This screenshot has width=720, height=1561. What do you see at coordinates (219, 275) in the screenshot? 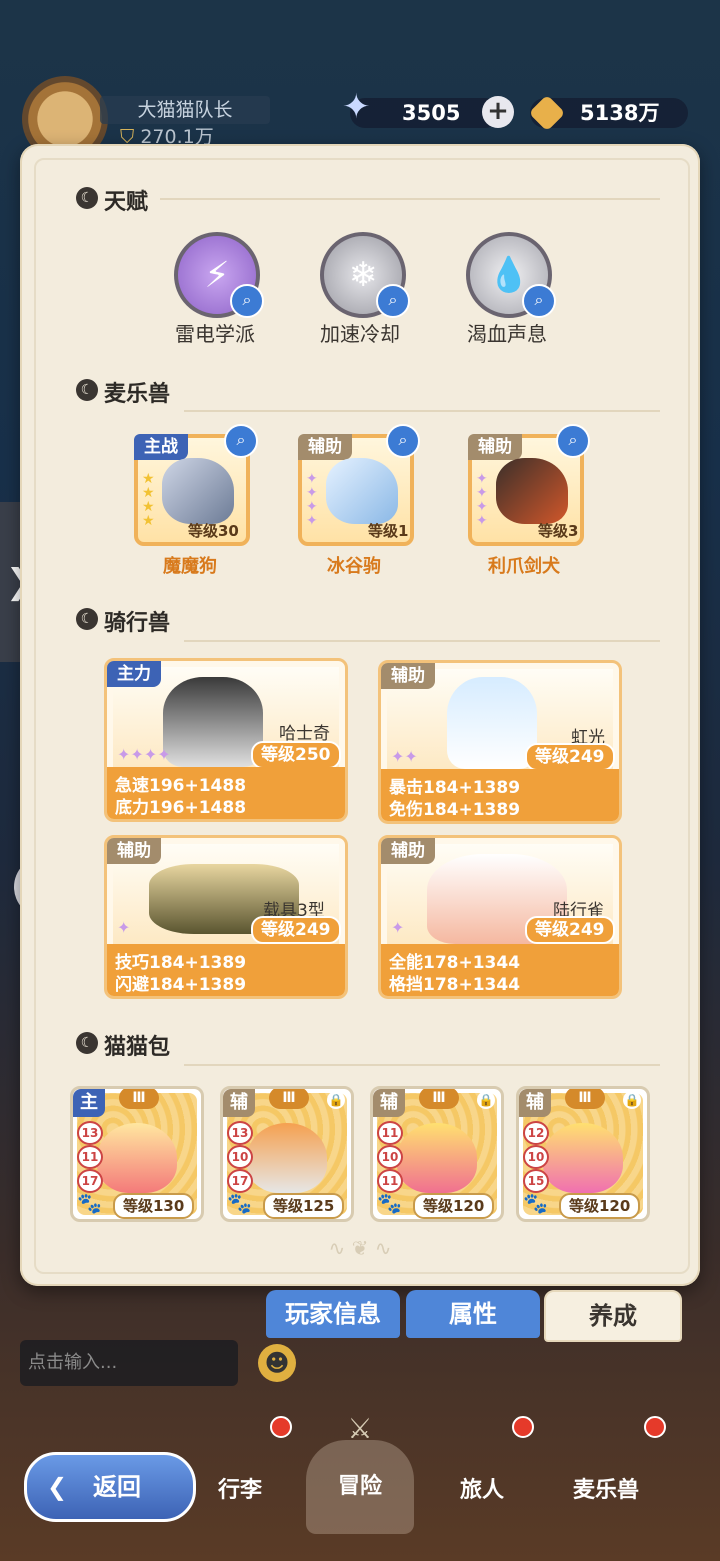
I see `talent-thunder: ⚡ ⌕` at bounding box center [219, 275].